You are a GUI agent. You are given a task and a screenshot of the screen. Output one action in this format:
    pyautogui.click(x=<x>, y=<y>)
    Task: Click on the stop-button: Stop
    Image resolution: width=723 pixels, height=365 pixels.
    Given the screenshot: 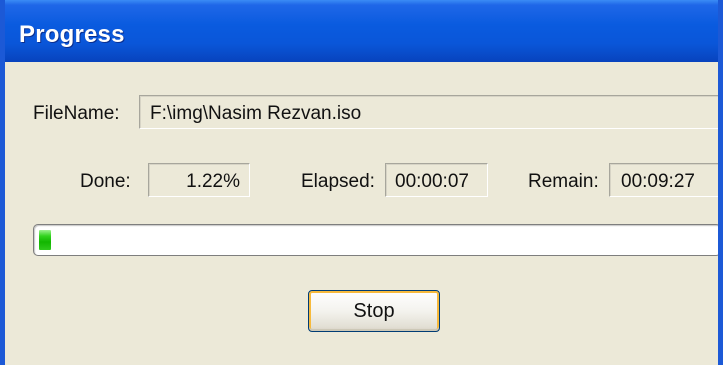 What is the action you would take?
    pyautogui.click(x=374, y=311)
    